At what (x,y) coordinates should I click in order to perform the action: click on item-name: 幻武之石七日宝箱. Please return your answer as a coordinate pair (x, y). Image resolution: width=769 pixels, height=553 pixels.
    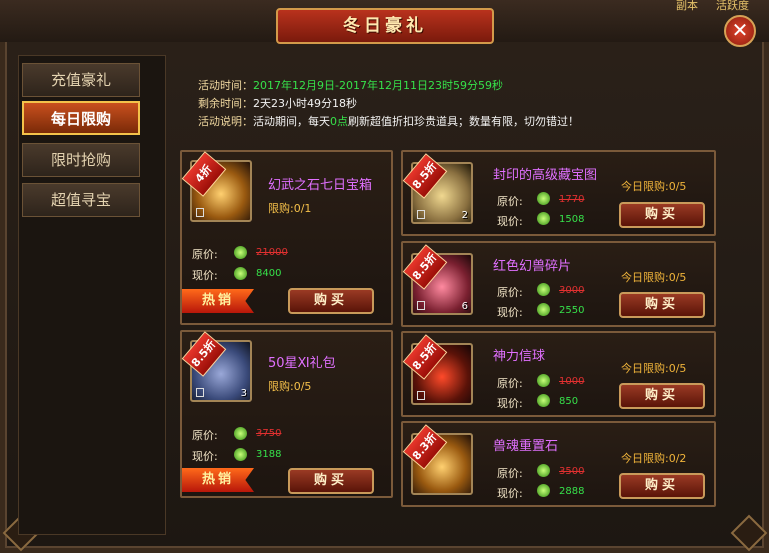
    Looking at the image, I should click on (320, 185).